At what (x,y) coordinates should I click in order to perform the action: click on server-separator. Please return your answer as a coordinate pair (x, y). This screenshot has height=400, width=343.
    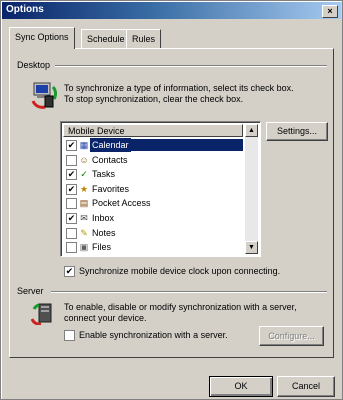
    Looking at the image, I should click on (189, 292).